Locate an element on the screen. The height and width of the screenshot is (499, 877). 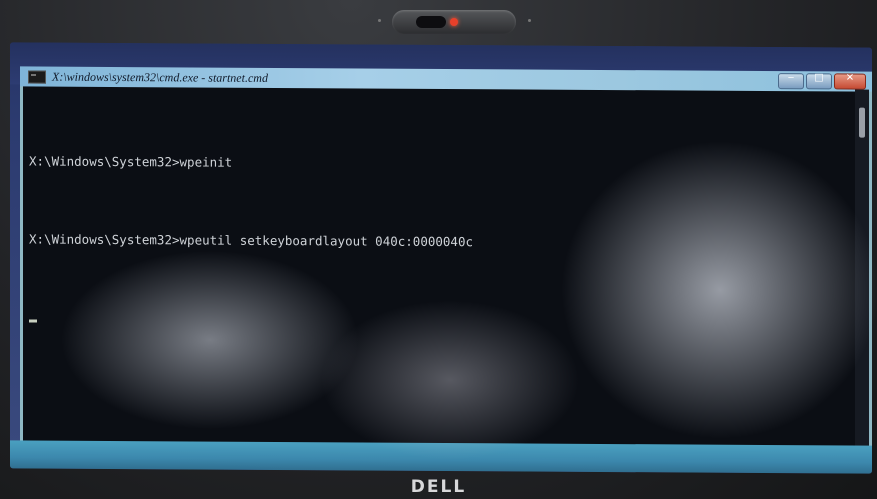
maximize-button: □ is located at coordinates (819, 81).